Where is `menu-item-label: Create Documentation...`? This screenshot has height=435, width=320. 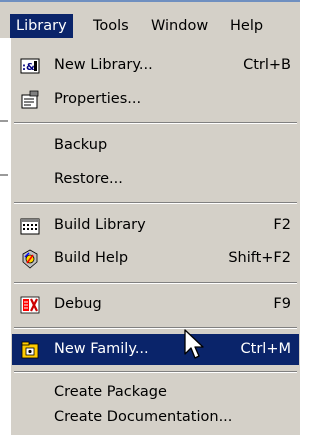
menu-item-label: Create Documentation... is located at coordinates (143, 417).